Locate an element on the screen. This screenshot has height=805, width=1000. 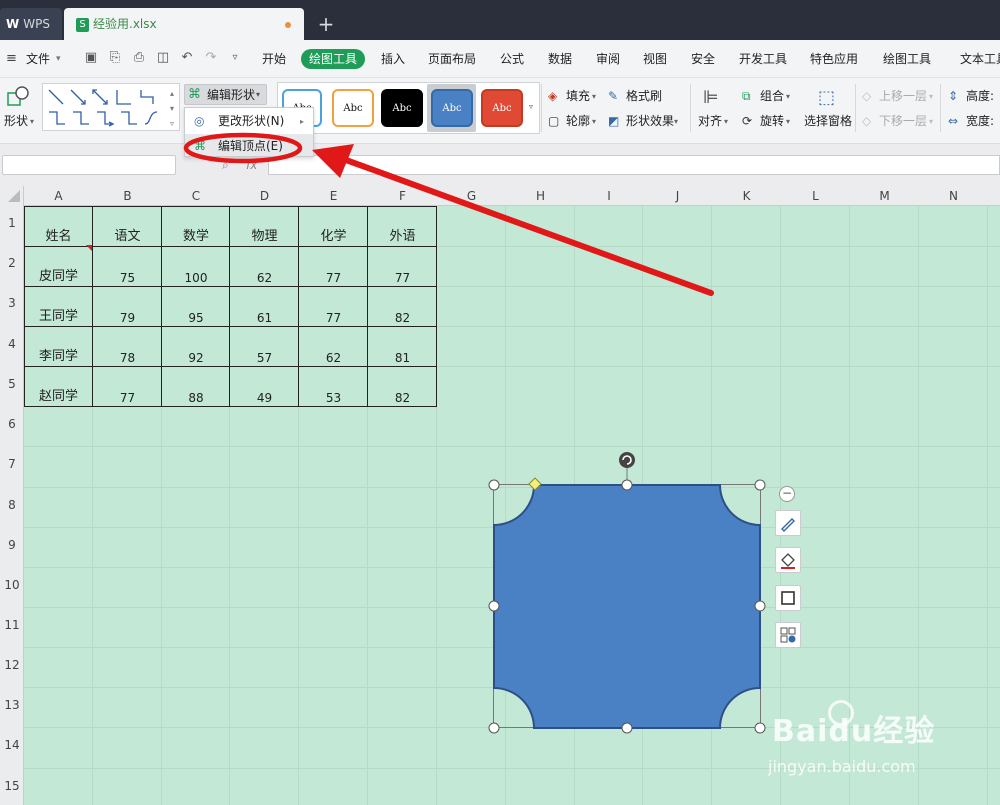
rotate-handle-icon is located at coordinates (627, 460).